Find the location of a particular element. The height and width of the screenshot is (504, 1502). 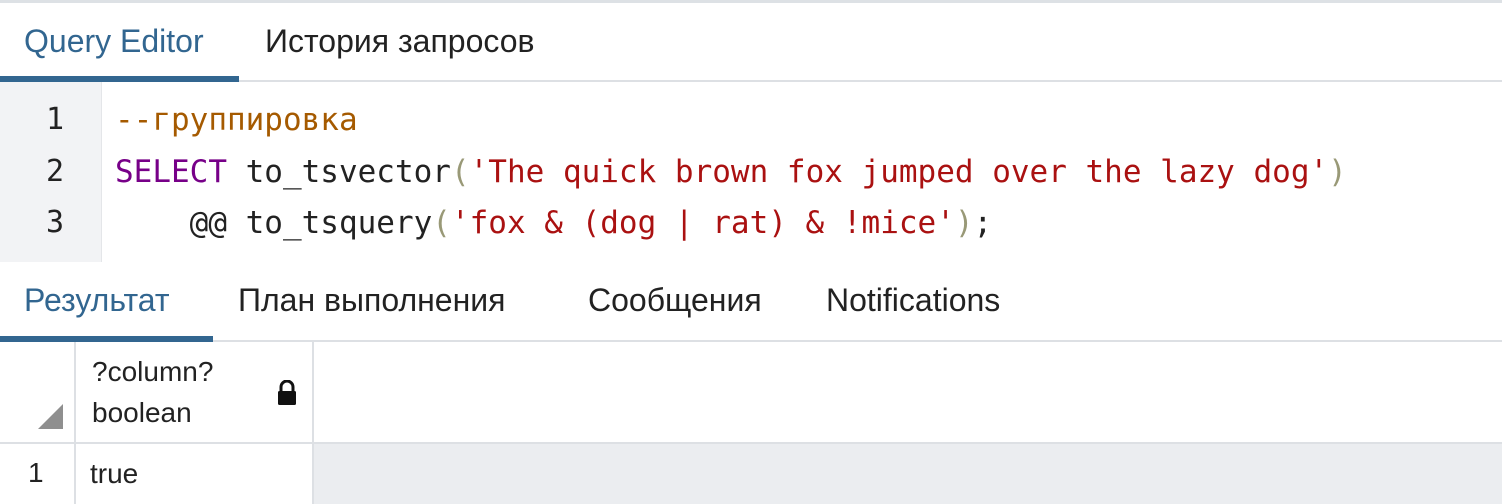

tab-notifications: Notifications is located at coordinates (921, 301).